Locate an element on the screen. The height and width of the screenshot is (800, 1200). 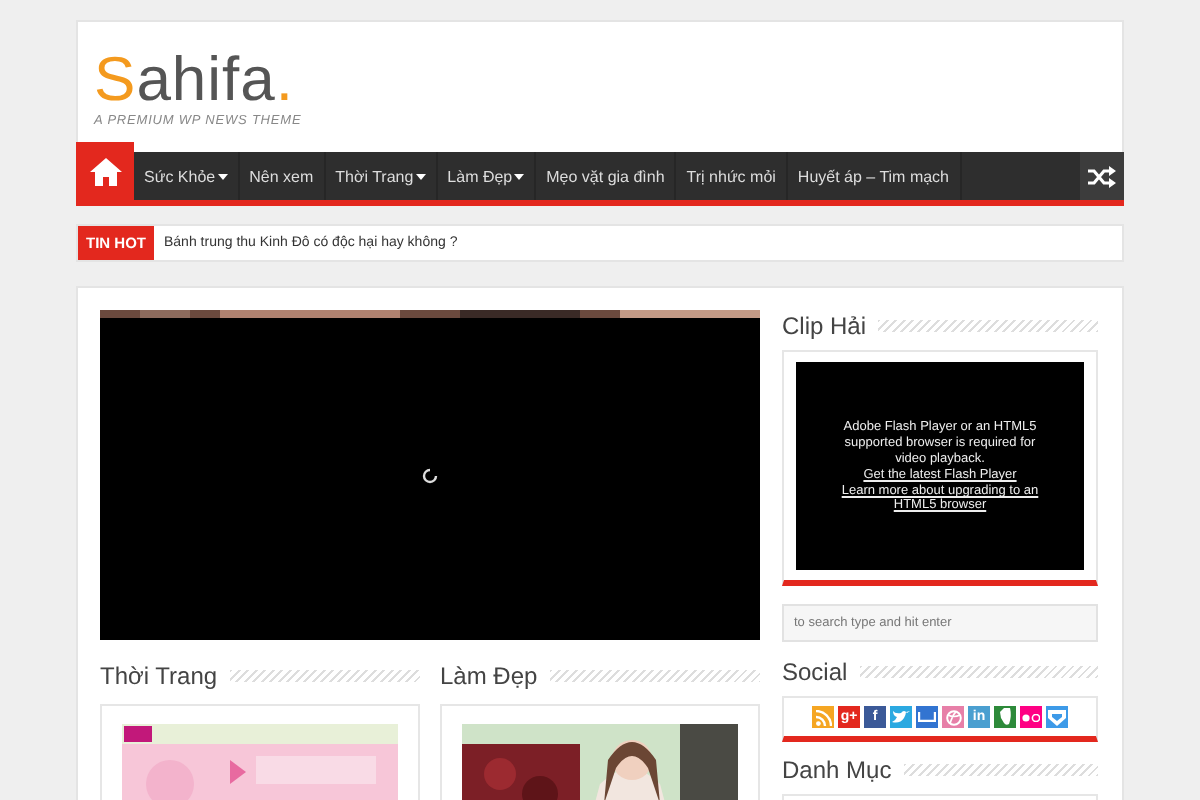
rss-icon is located at coordinates (823, 717).